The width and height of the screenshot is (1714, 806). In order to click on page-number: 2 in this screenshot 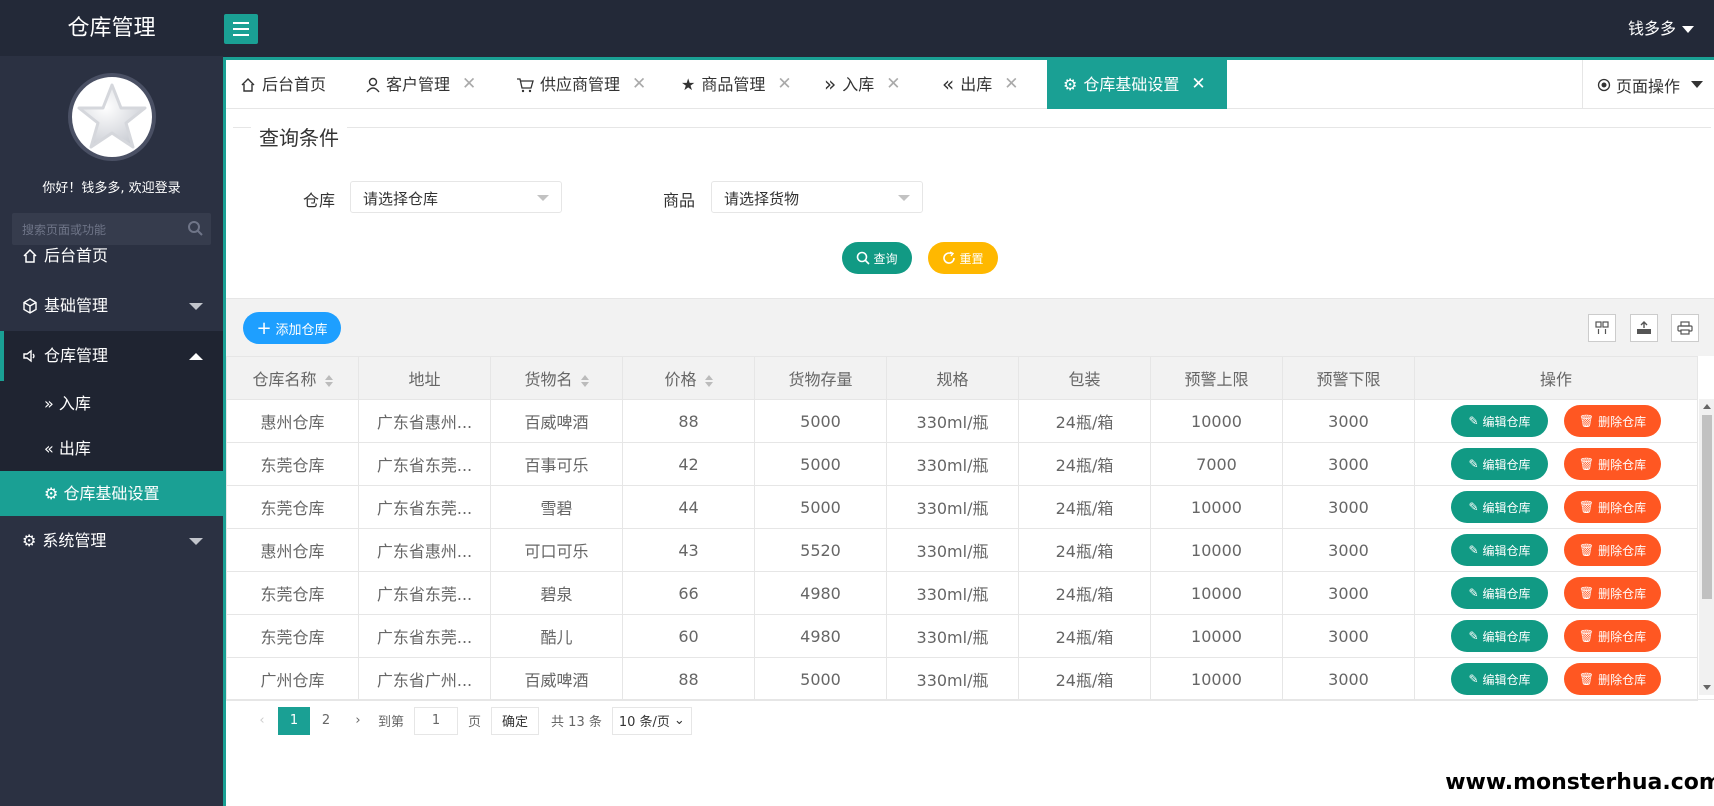, I will do `click(326, 721)`.